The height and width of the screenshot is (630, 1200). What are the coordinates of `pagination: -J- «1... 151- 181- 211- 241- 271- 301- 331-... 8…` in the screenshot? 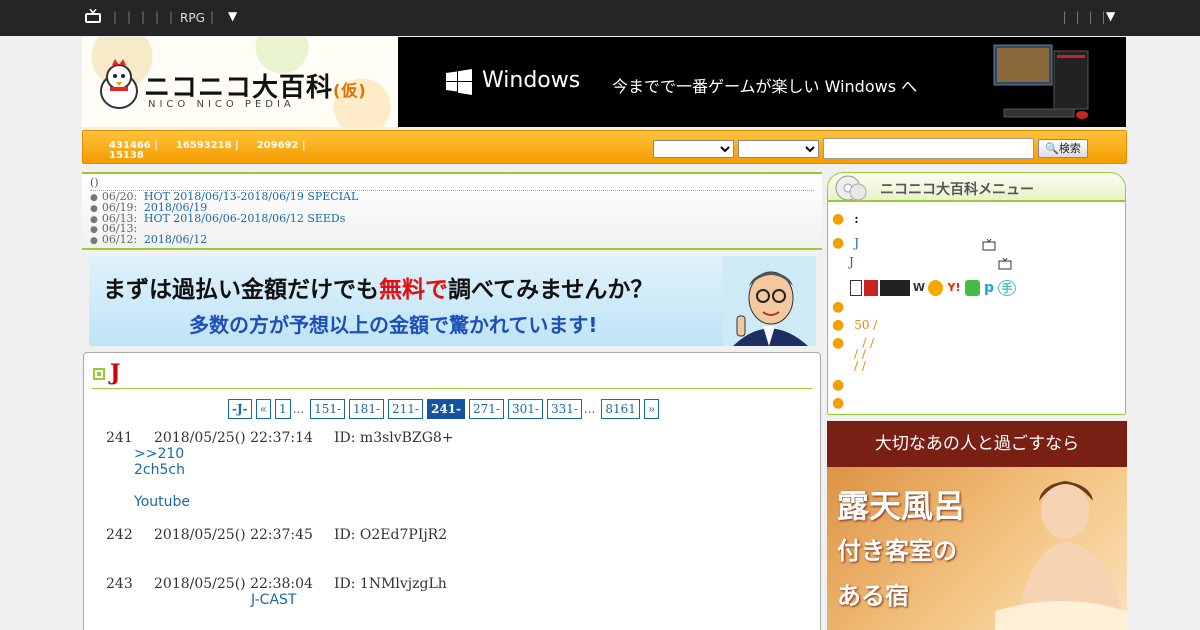 It's located at (445, 409).